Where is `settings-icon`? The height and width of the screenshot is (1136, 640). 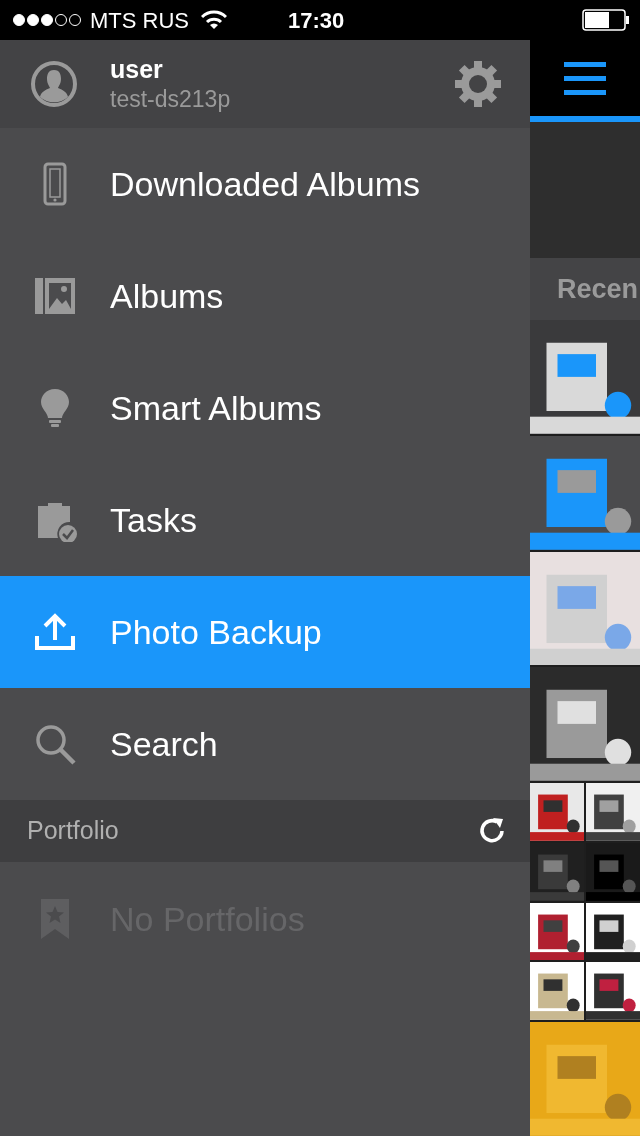
settings-icon is located at coordinates (478, 84).